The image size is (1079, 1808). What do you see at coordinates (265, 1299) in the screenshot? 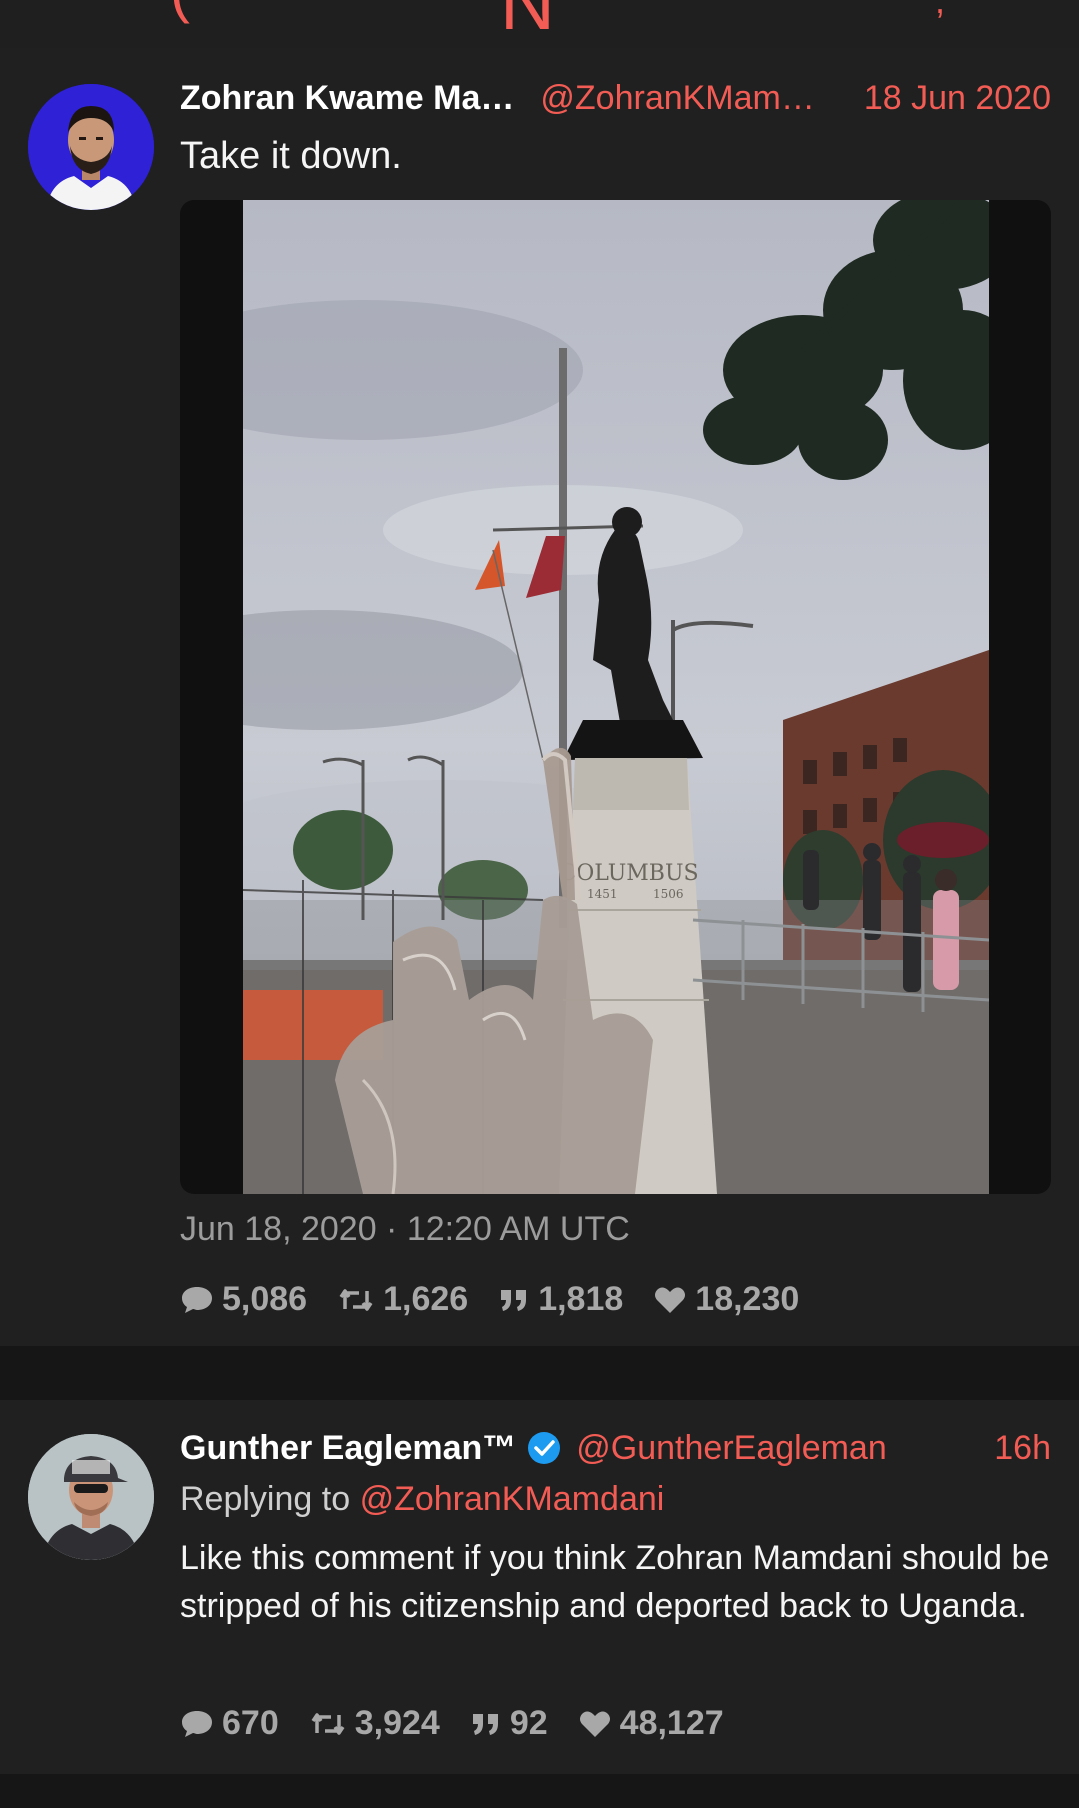
I see `comment-count: 5,086` at bounding box center [265, 1299].